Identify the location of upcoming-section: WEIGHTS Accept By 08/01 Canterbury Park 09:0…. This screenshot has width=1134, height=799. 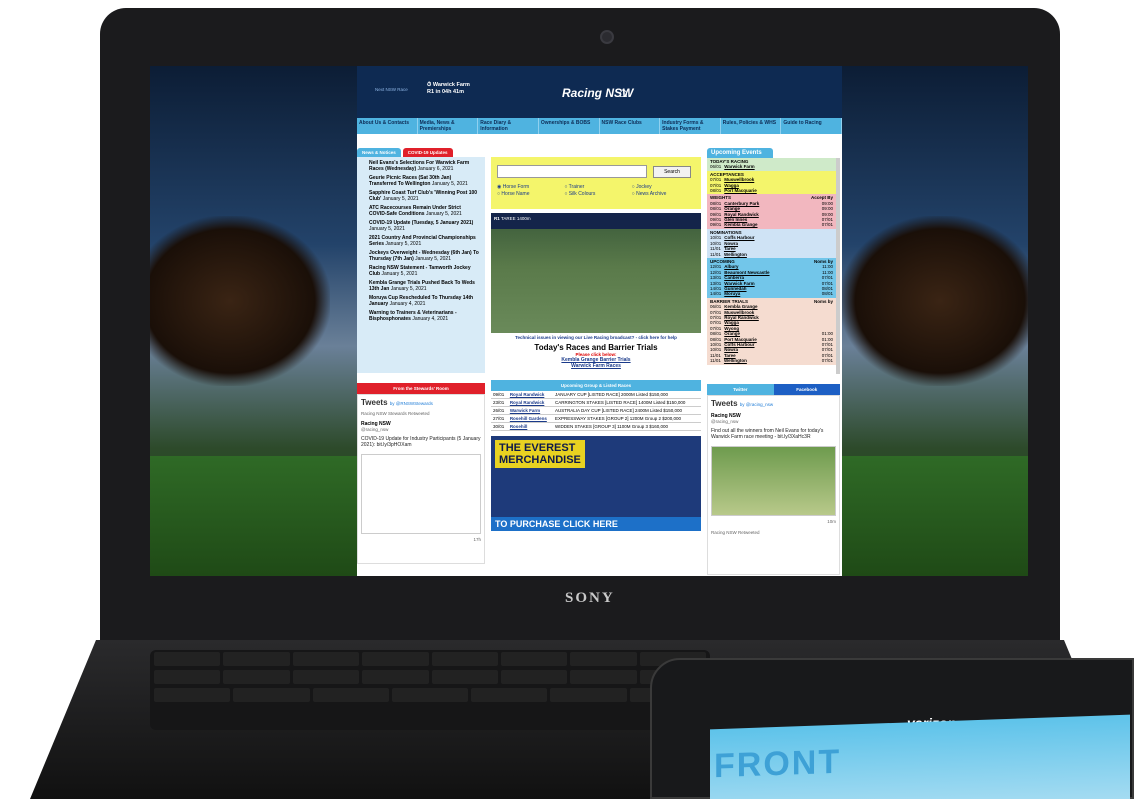
(771, 211).